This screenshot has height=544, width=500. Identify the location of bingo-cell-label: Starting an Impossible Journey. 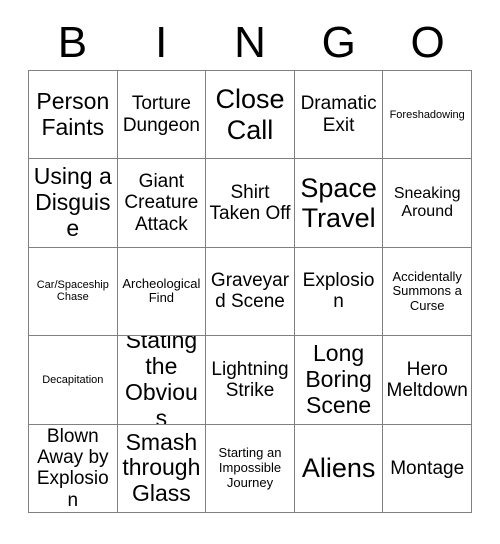
(250, 467).